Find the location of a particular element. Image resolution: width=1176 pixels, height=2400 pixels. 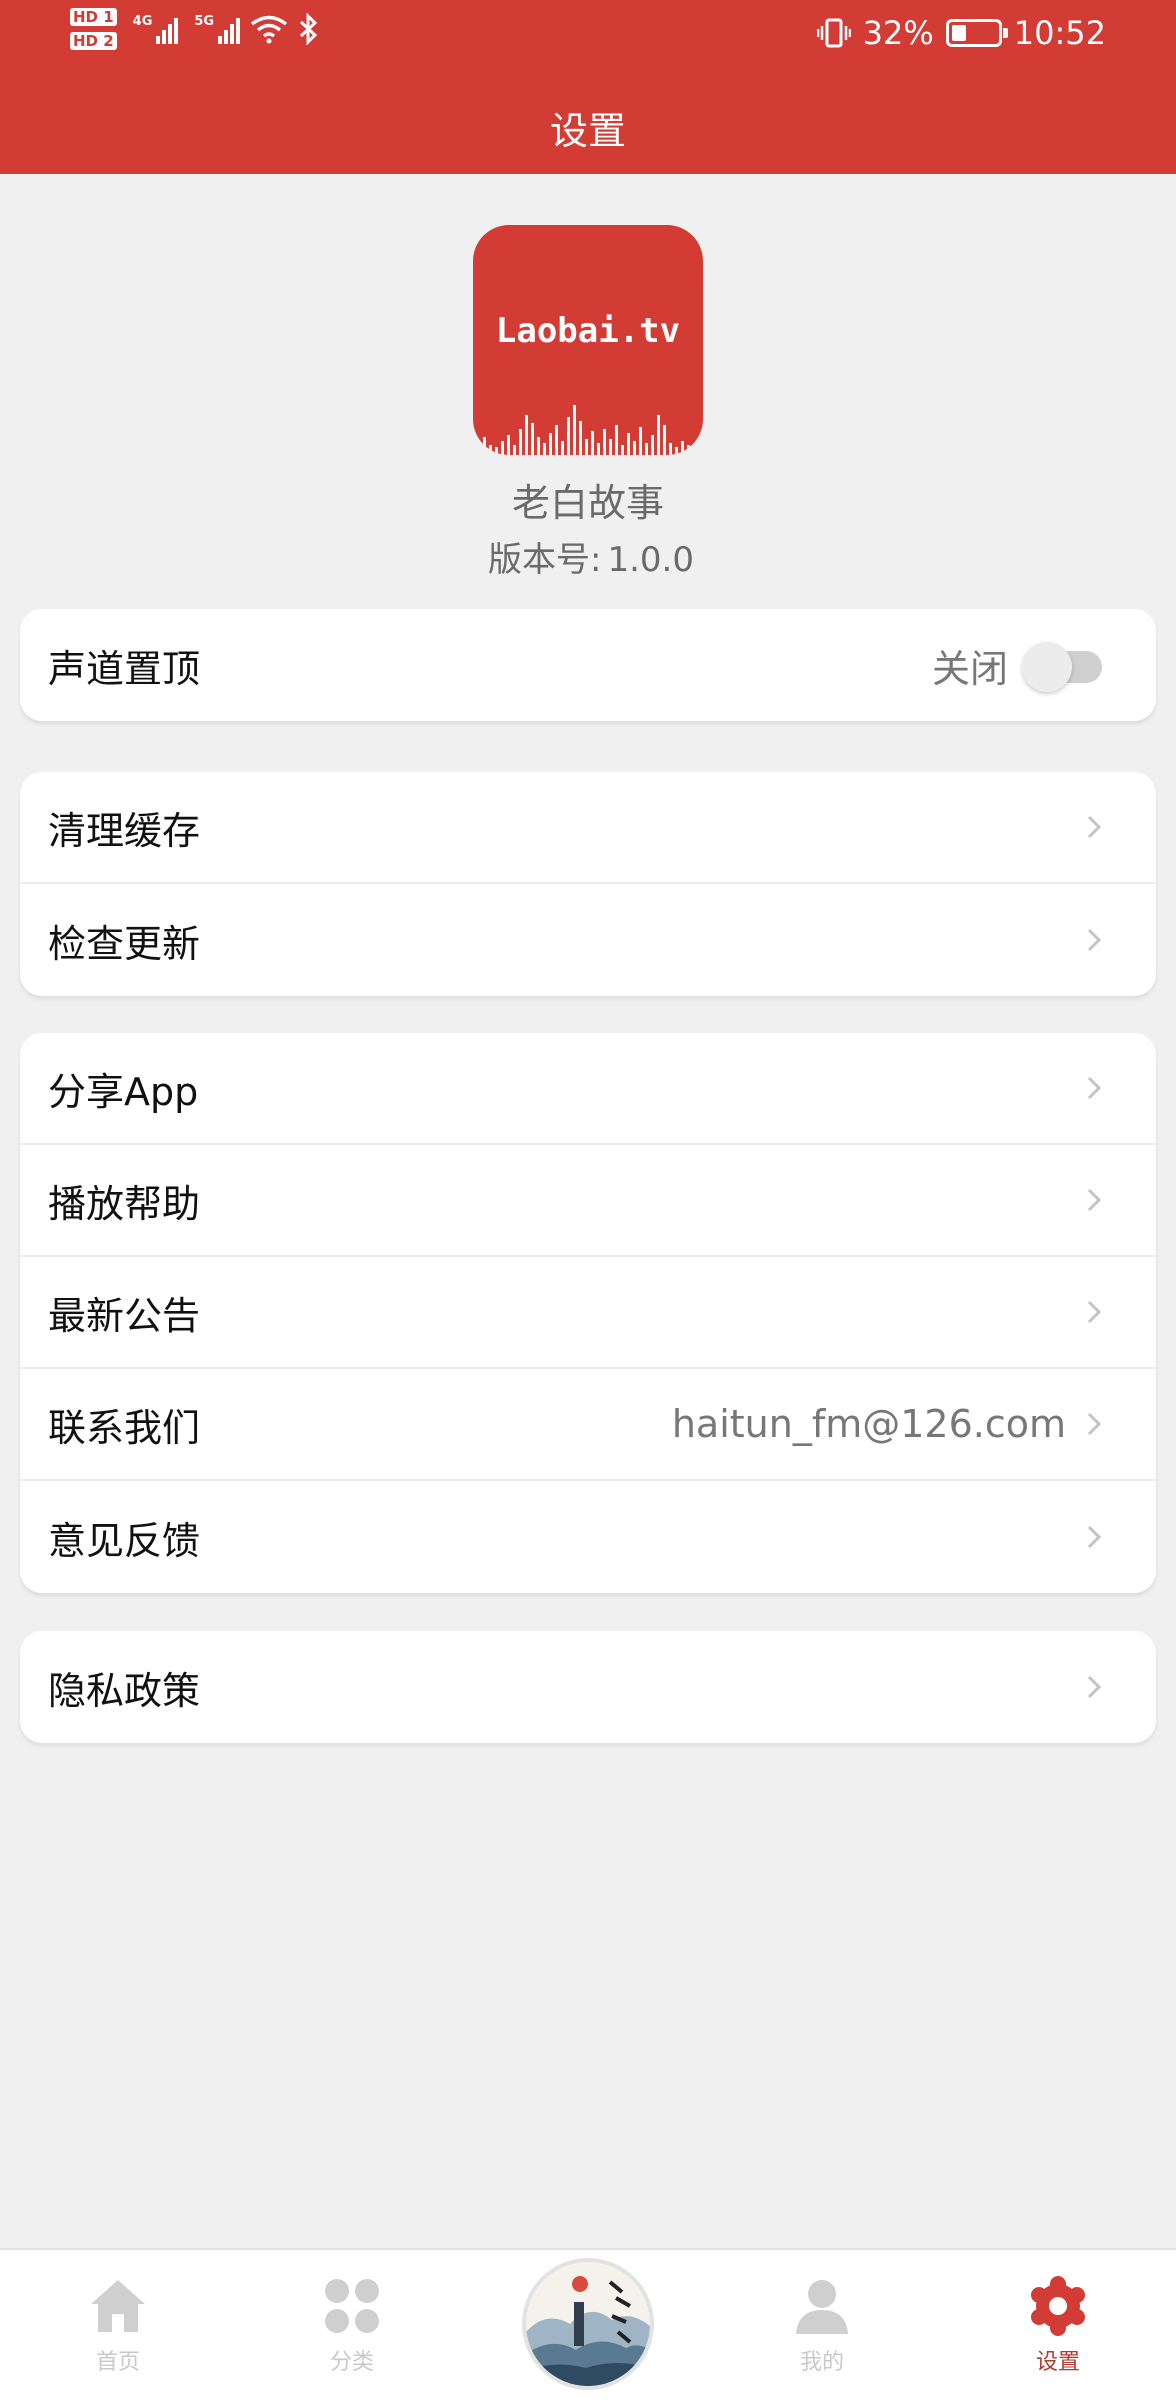

gear-icon is located at coordinates (1058, 2306).